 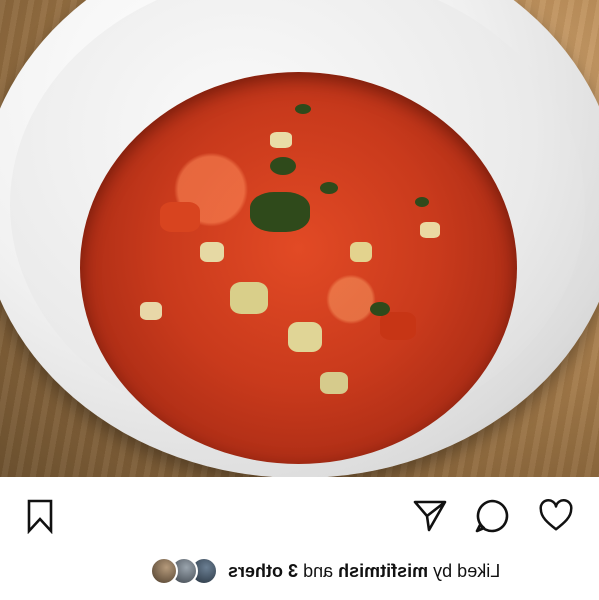 I want to click on send-icon, so click(x=430, y=516).